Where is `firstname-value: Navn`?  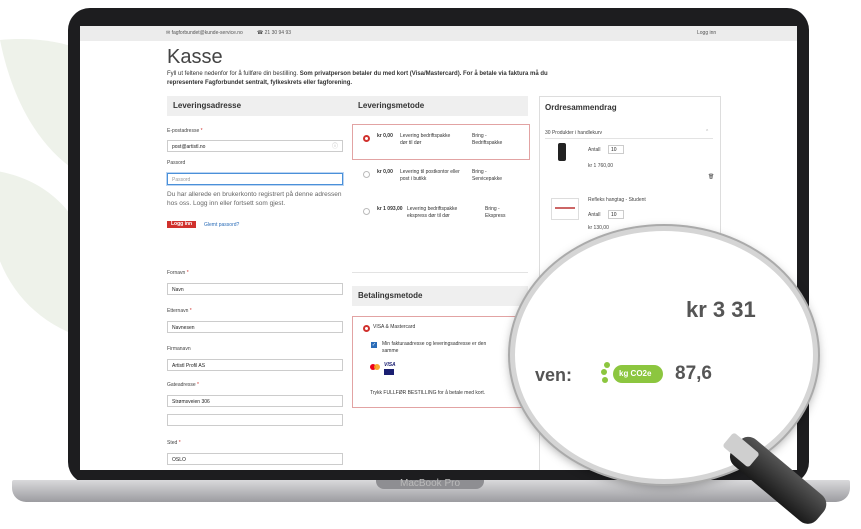 firstname-value: Navn is located at coordinates (178, 290).